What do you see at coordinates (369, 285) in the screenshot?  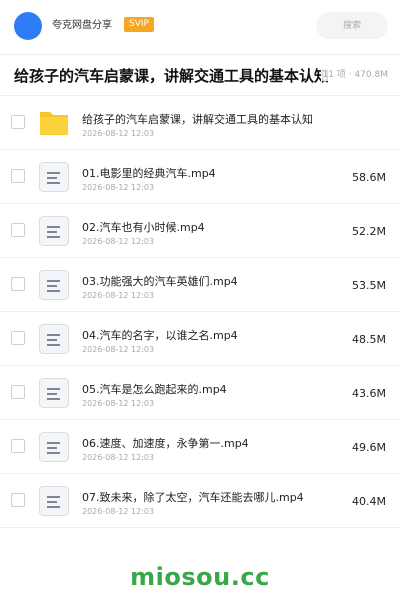 I see `item-size: 53.5M` at bounding box center [369, 285].